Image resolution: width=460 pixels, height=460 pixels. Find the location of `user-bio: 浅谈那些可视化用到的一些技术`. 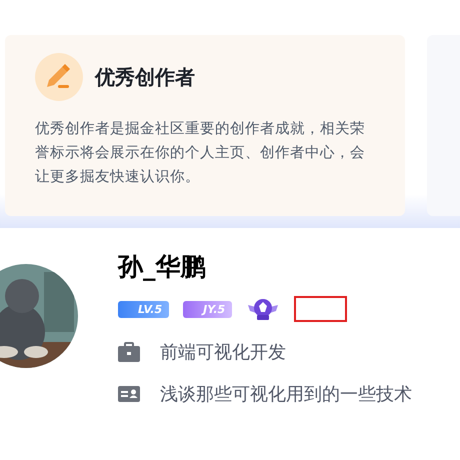

user-bio: 浅谈那些可视化用到的一些技术 is located at coordinates (286, 394).